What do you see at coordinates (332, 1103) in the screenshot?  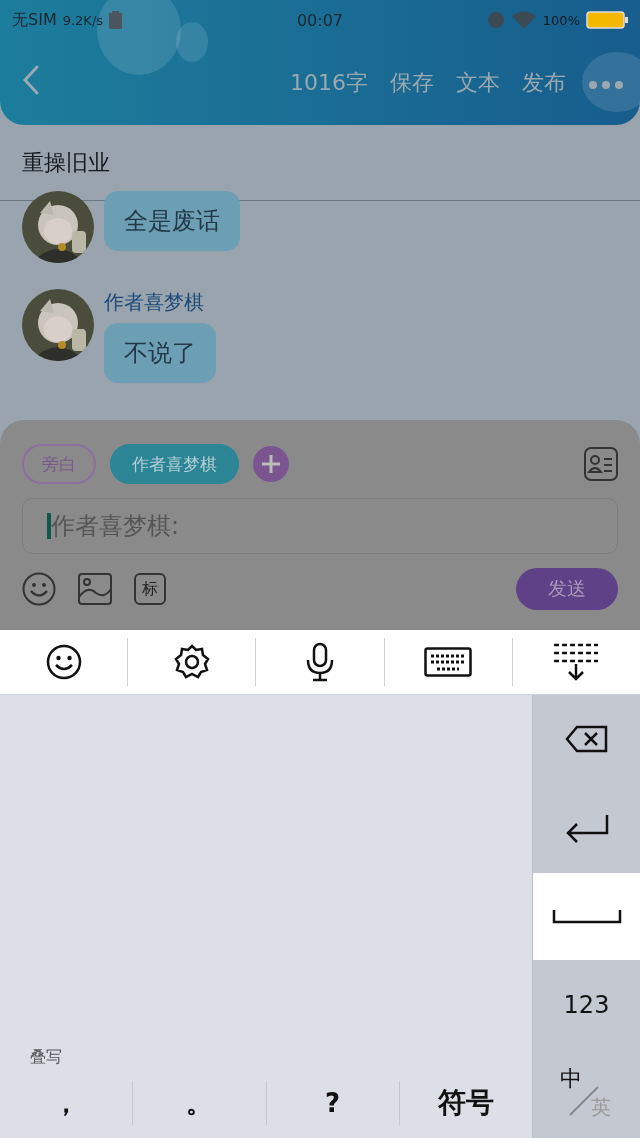 I see `key: ?` at bounding box center [332, 1103].